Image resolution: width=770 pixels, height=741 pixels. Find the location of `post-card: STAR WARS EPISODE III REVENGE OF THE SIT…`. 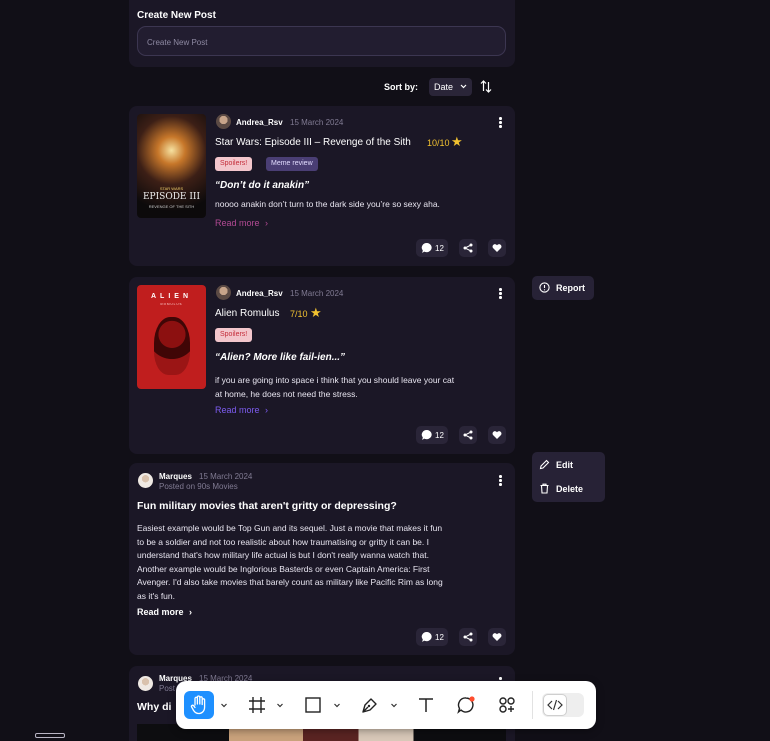

post-card: STAR WARS EPISODE III REVENGE OF THE SIT… is located at coordinates (322, 186).